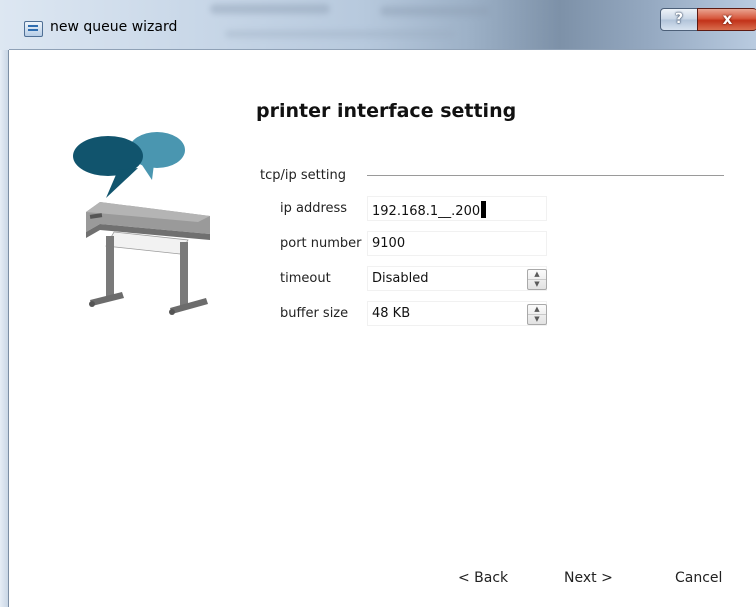 This screenshot has width=756, height=607. Describe the element at coordinates (400, 278) in the screenshot. I see `timeout-value: Disabled` at that location.